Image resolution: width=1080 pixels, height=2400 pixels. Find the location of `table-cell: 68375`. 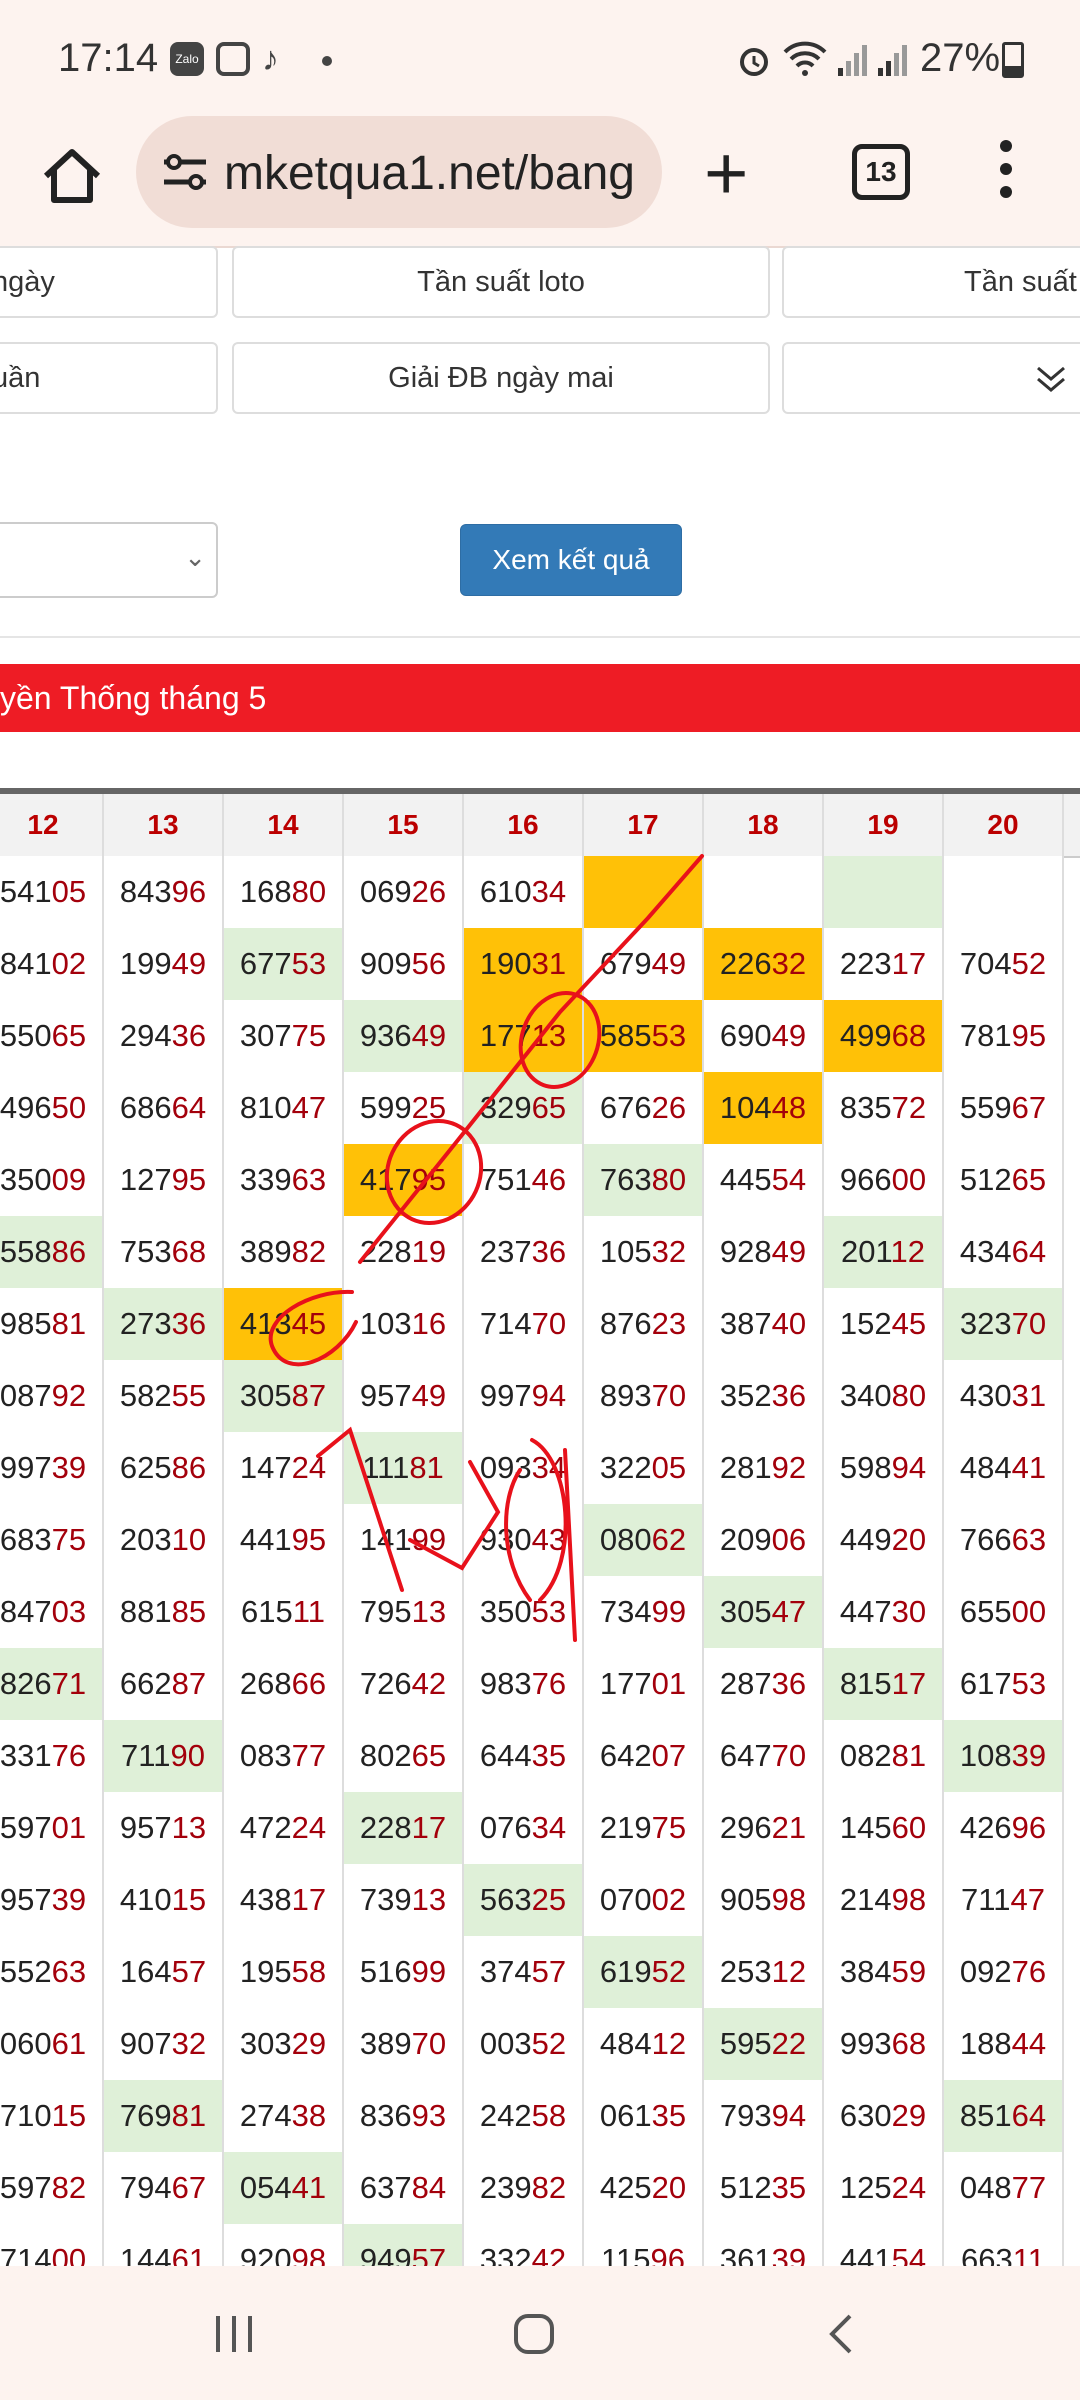

table-cell: 68375 is located at coordinates (52, 1541).